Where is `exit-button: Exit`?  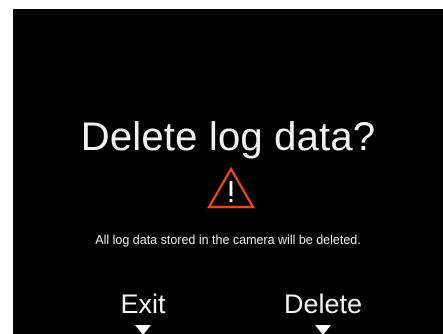
exit-button: Exit is located at coordinates (143, 311).